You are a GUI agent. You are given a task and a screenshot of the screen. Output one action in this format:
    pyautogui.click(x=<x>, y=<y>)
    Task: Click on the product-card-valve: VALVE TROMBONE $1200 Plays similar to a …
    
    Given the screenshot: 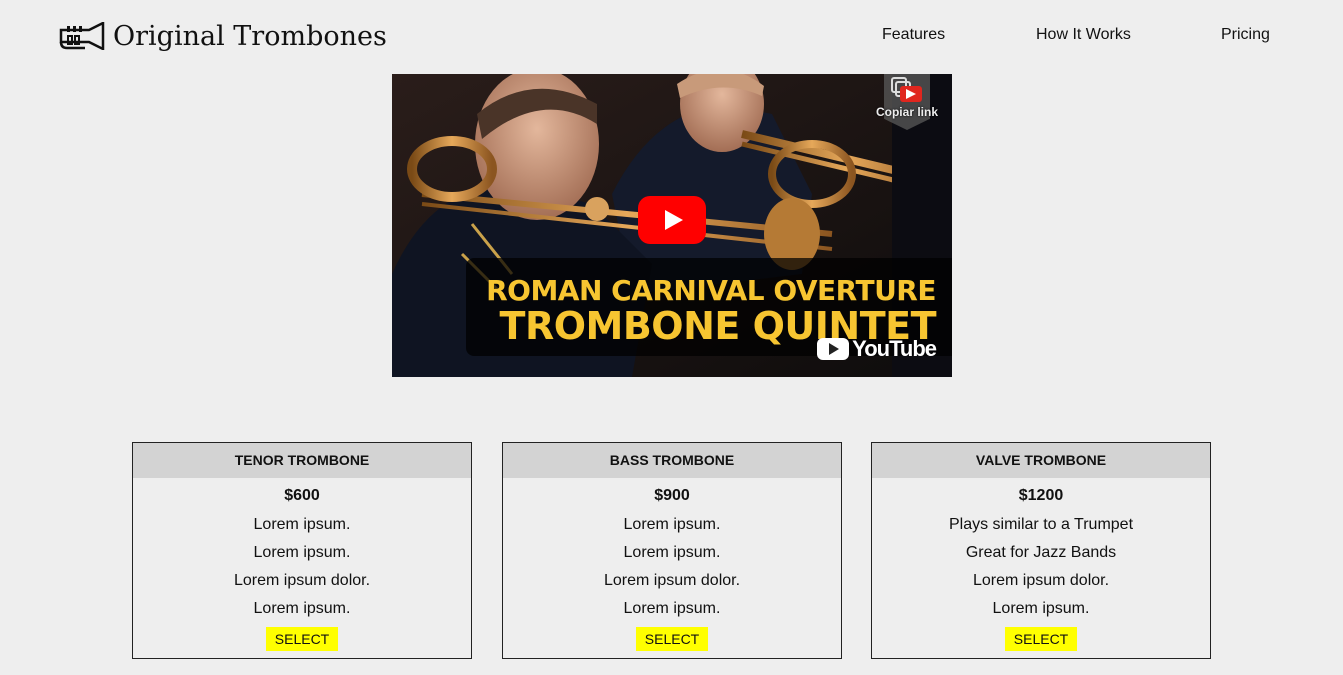 What is the action you would take?
    pyautogui.click(x=1041, y=550)
    